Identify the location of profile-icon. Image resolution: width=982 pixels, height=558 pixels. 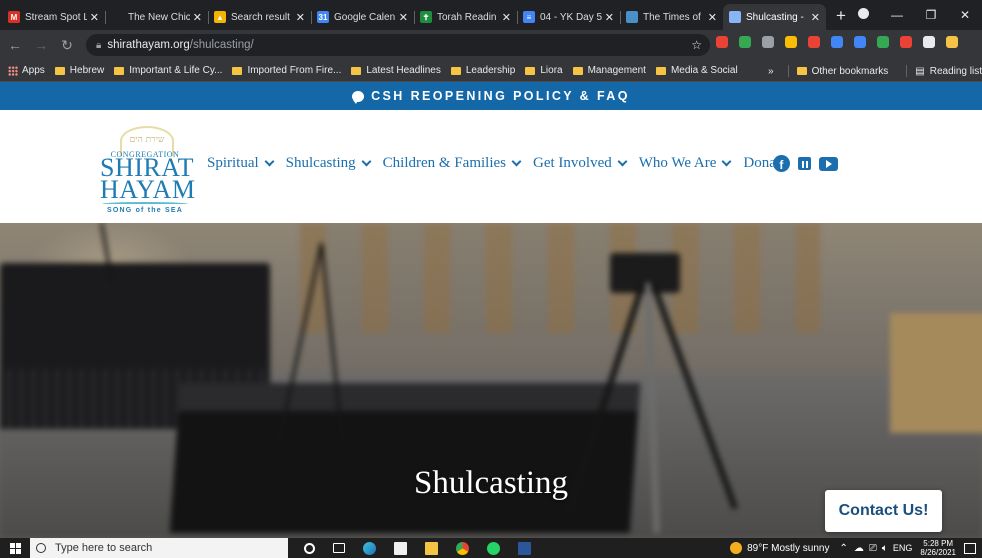
(863, 15).